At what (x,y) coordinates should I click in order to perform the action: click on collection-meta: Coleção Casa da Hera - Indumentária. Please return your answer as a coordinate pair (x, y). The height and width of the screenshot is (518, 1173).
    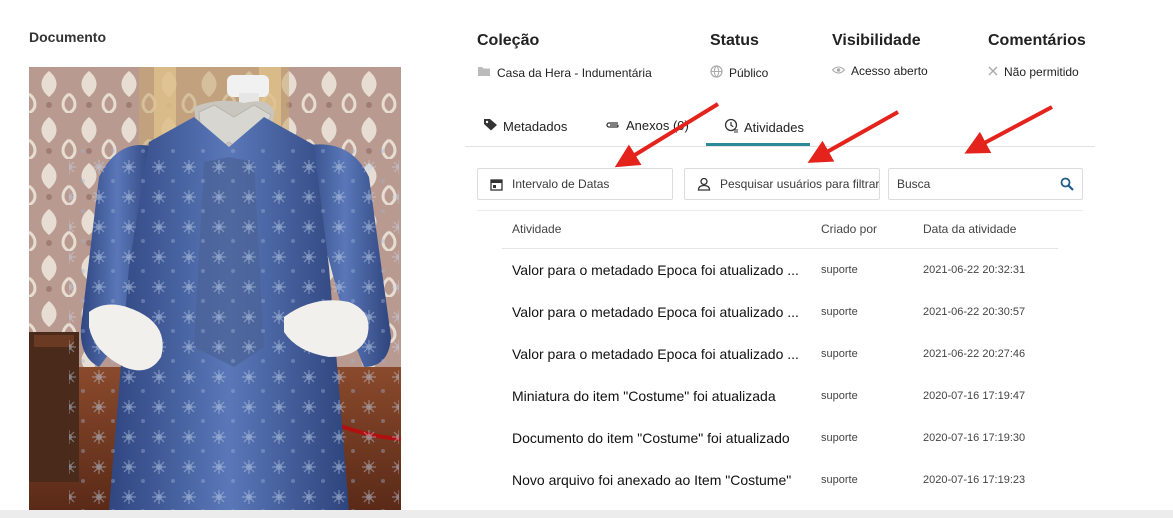
    Looking at the image, I should click on (564, 56).